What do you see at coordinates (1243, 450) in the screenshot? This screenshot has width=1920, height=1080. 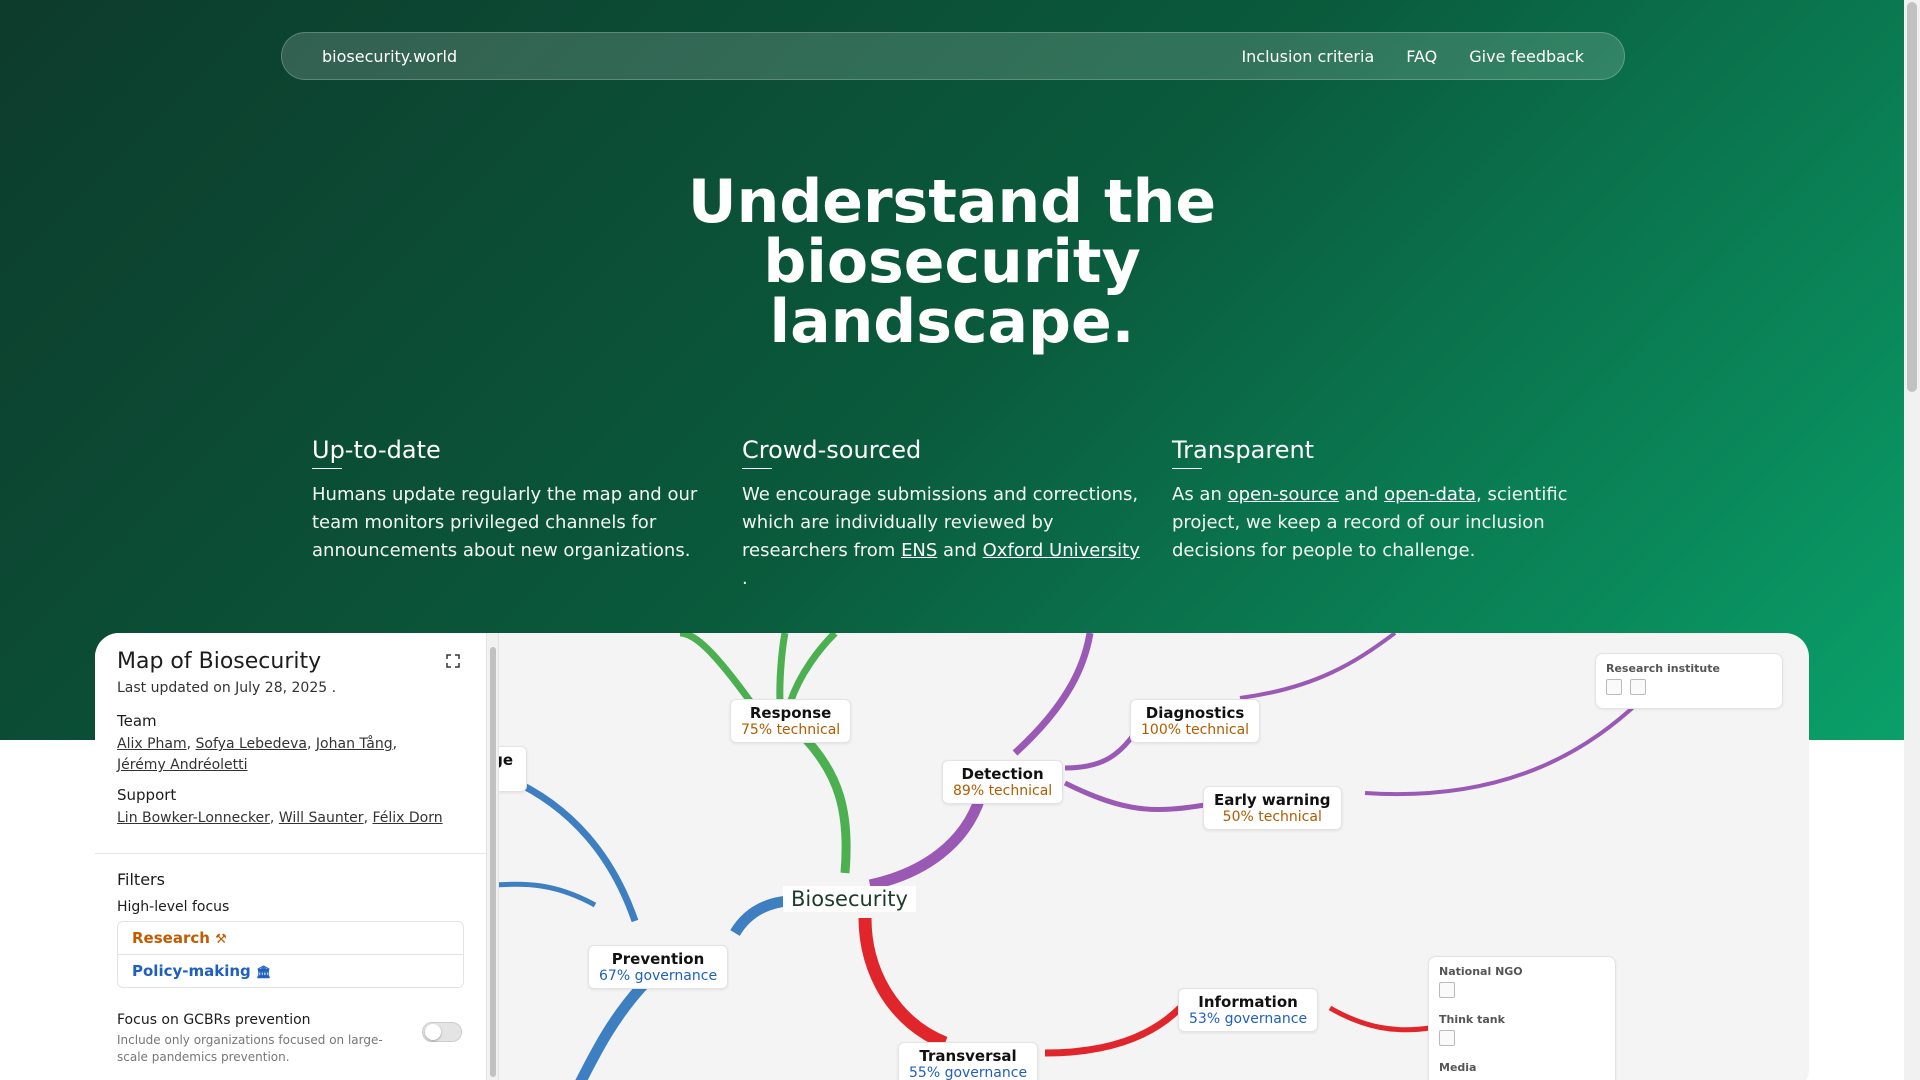 I see `feature-title: Transparent` at bounding box center [1243, 450].